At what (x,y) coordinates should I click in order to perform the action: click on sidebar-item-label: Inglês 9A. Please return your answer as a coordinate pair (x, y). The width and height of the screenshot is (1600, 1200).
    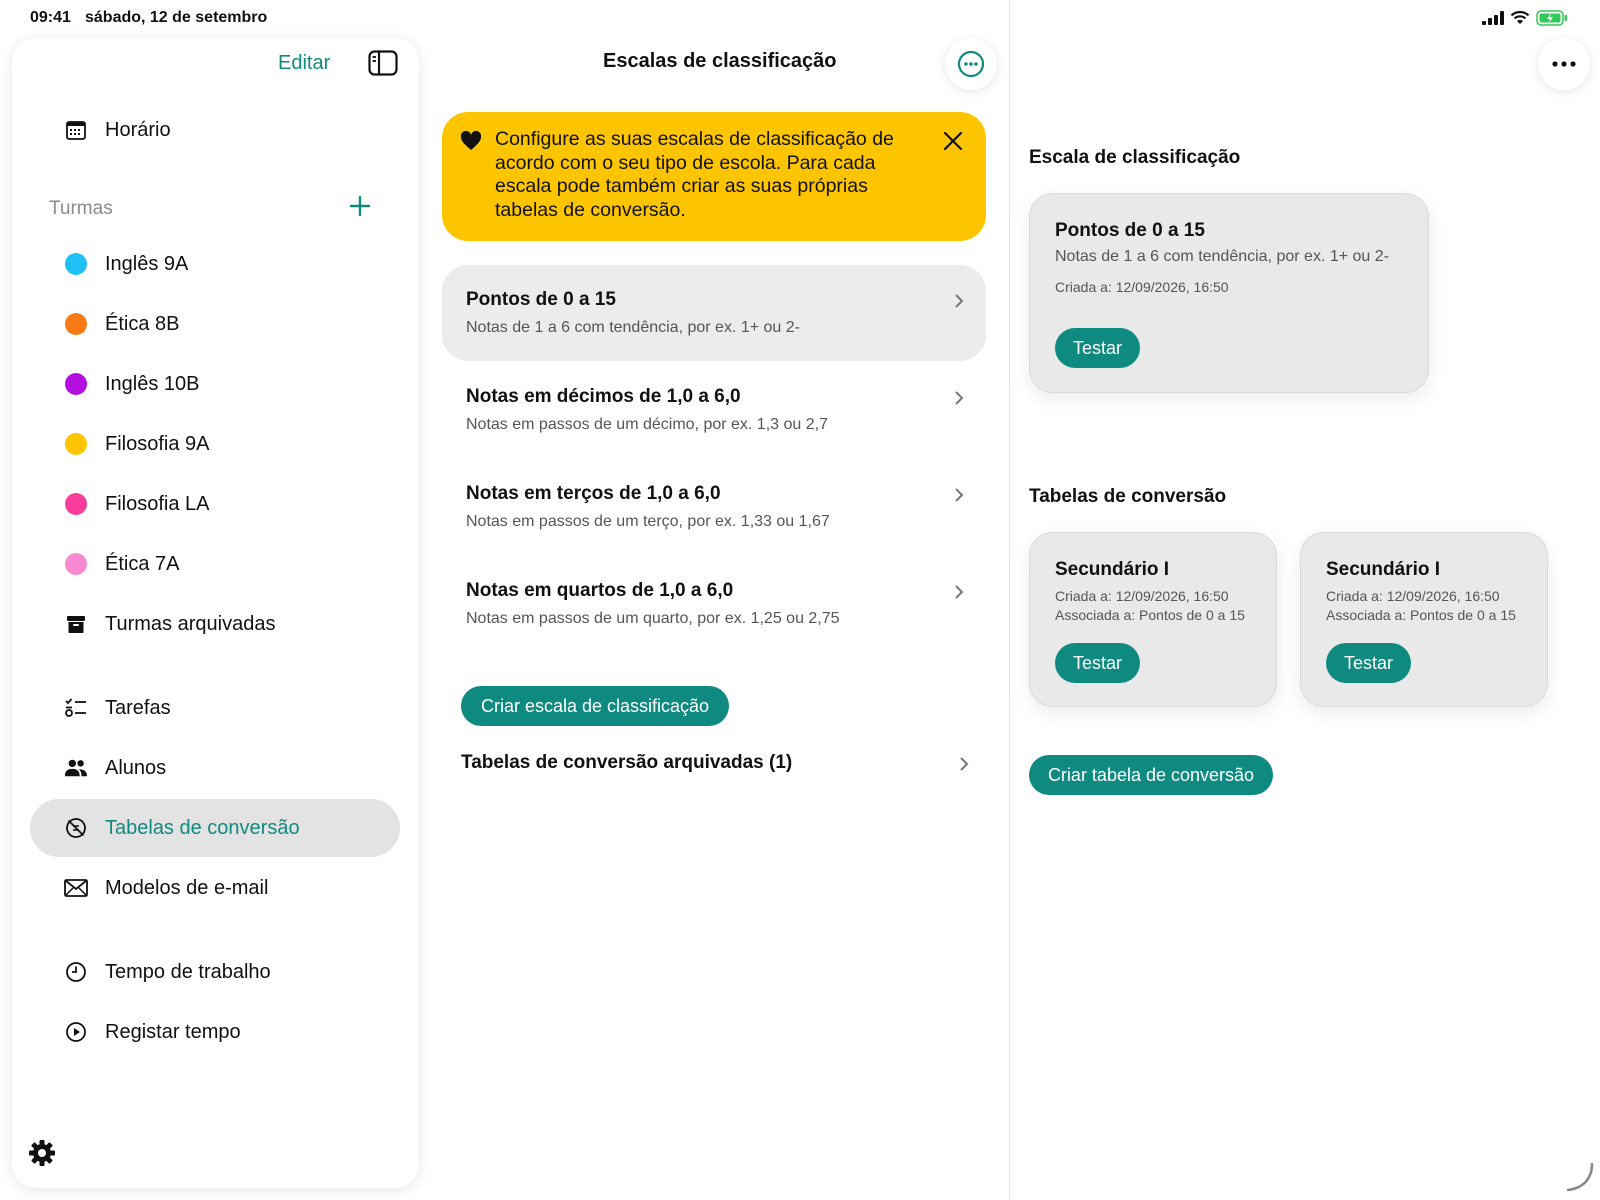
    Looking at the image, I should click on (147, 263).